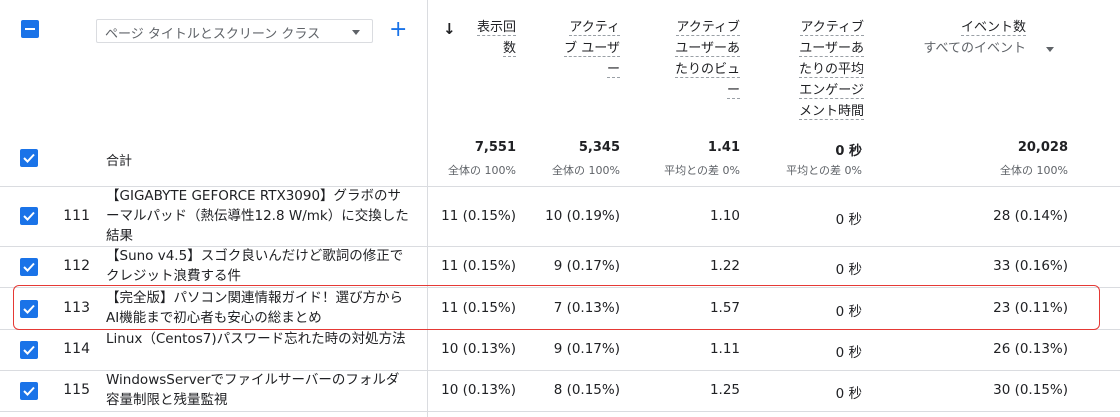  I want to click on select-all-checkbox, so click(30, 29).